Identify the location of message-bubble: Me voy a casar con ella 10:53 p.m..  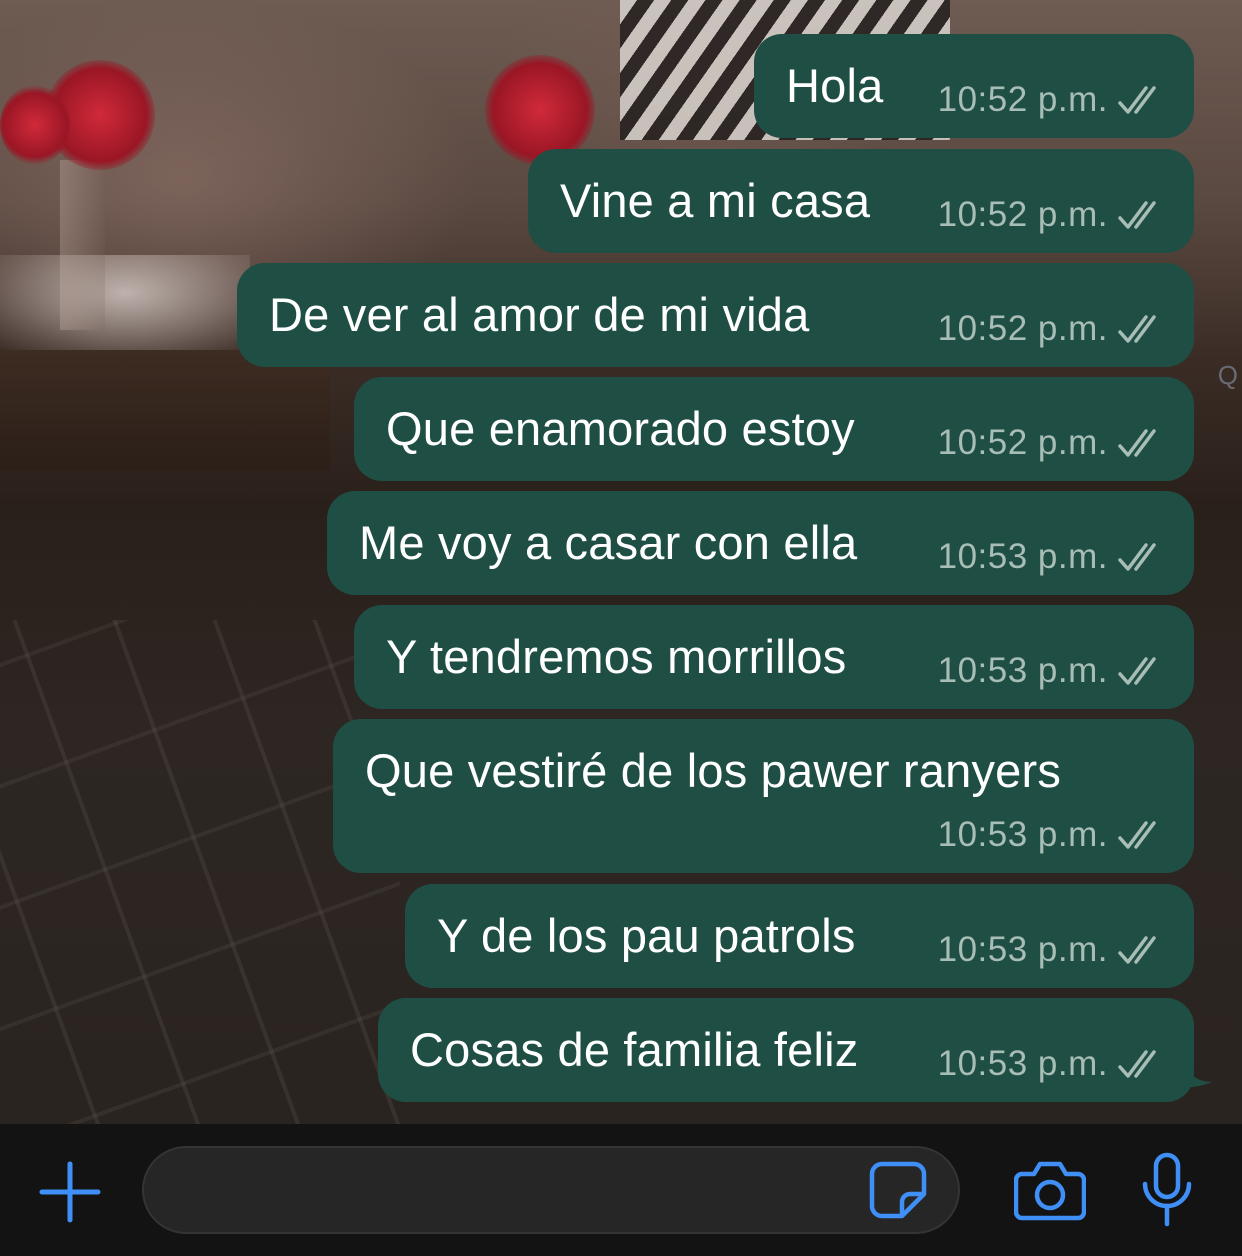
(760, 543).